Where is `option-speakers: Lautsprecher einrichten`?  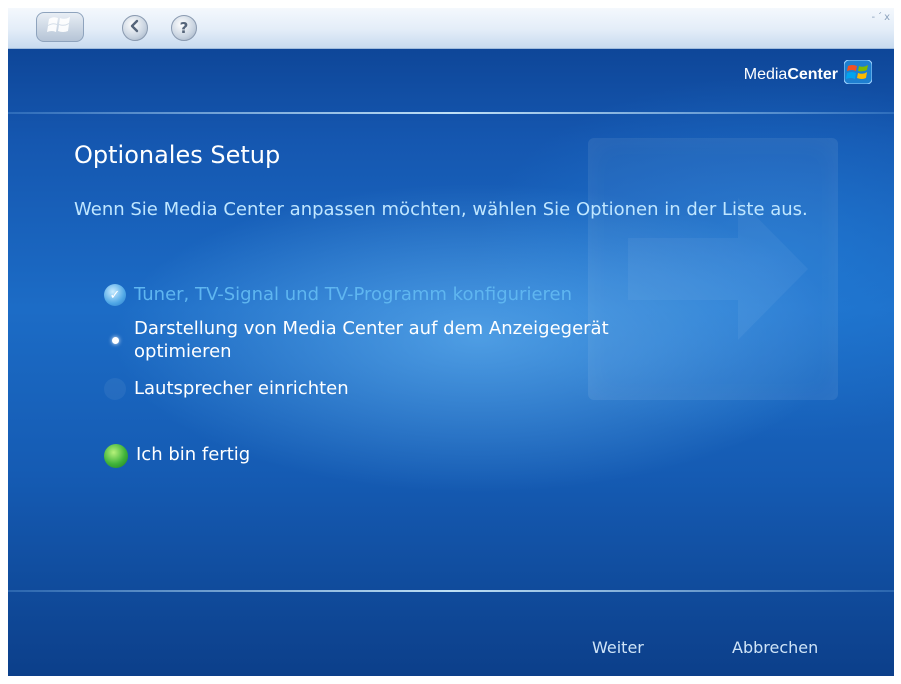
option-speakers: Lautsprecher einrichten is located at coordinates (226, 388).